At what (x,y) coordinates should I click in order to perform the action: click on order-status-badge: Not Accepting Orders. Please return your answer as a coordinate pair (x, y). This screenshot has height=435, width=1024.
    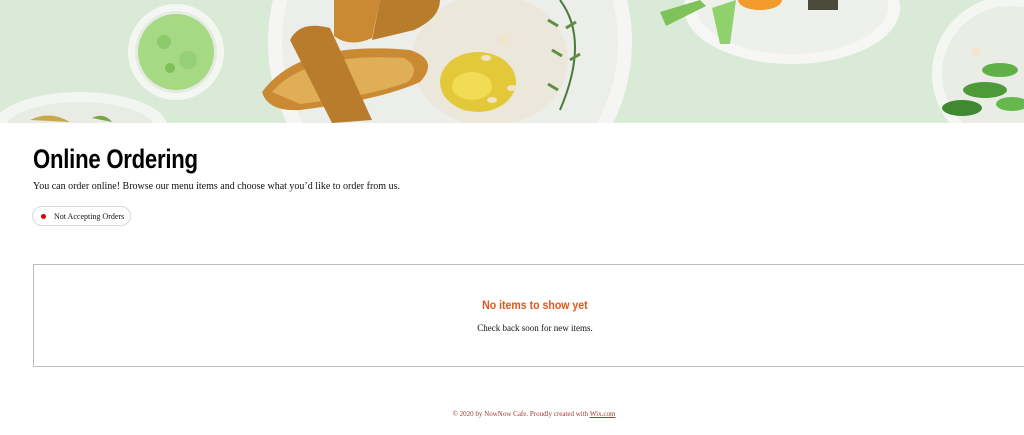
    Looking at the image, I should click on (81, 216).